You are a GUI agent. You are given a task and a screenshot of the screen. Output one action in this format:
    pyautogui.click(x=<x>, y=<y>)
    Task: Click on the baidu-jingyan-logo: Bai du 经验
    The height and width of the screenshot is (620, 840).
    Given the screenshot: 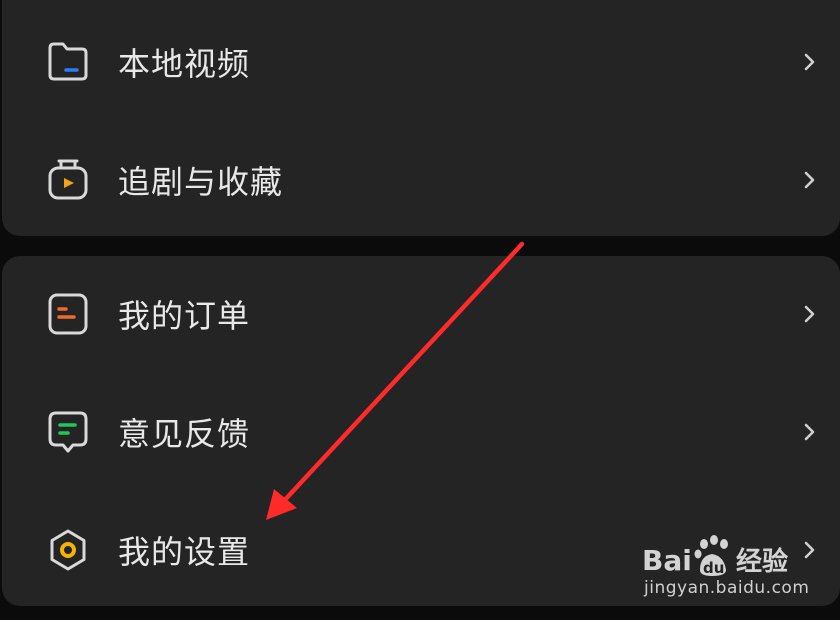 What is the action you would take?
    pyautogui.click(x=715, y=556)
    